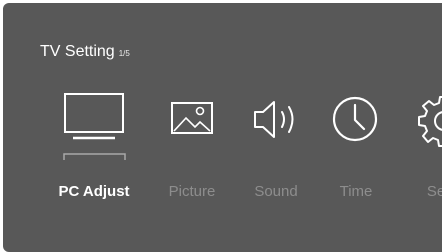 Image resolution: width=442 pixels, height=252 pixels. I want to click on gear-icon, so click(415, 118).